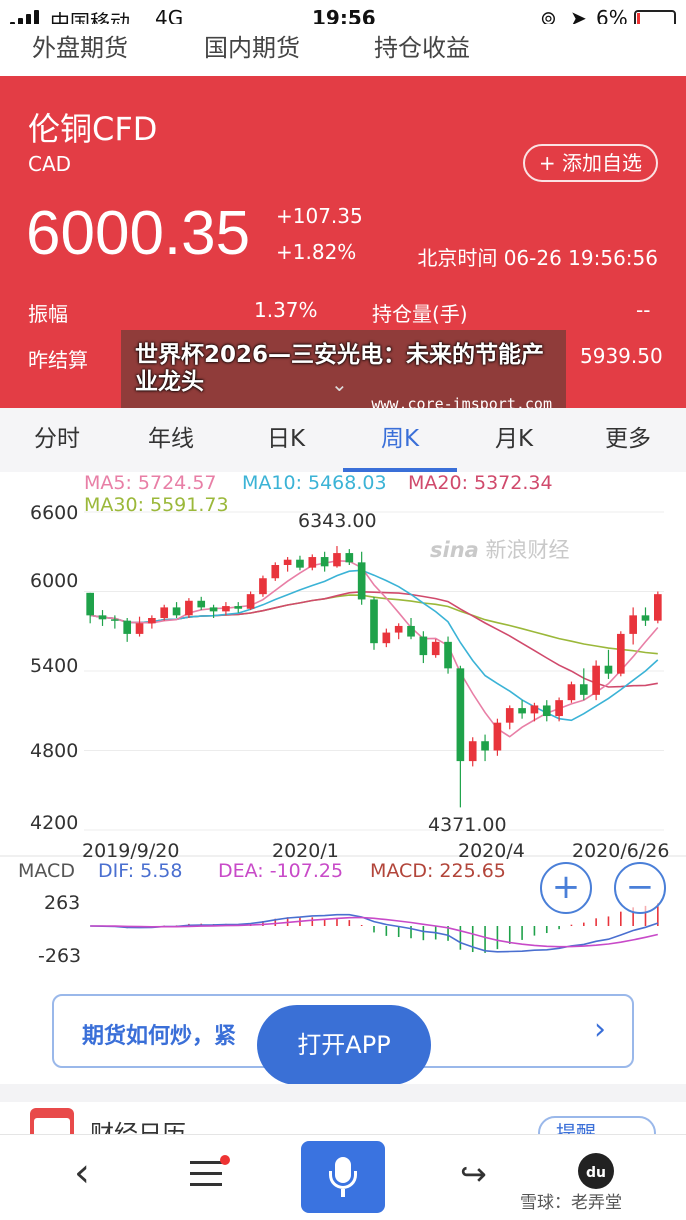 The image size is (686, 1220). I want to click on macd-value-label: MACD: 225.65, so click(438, 871).